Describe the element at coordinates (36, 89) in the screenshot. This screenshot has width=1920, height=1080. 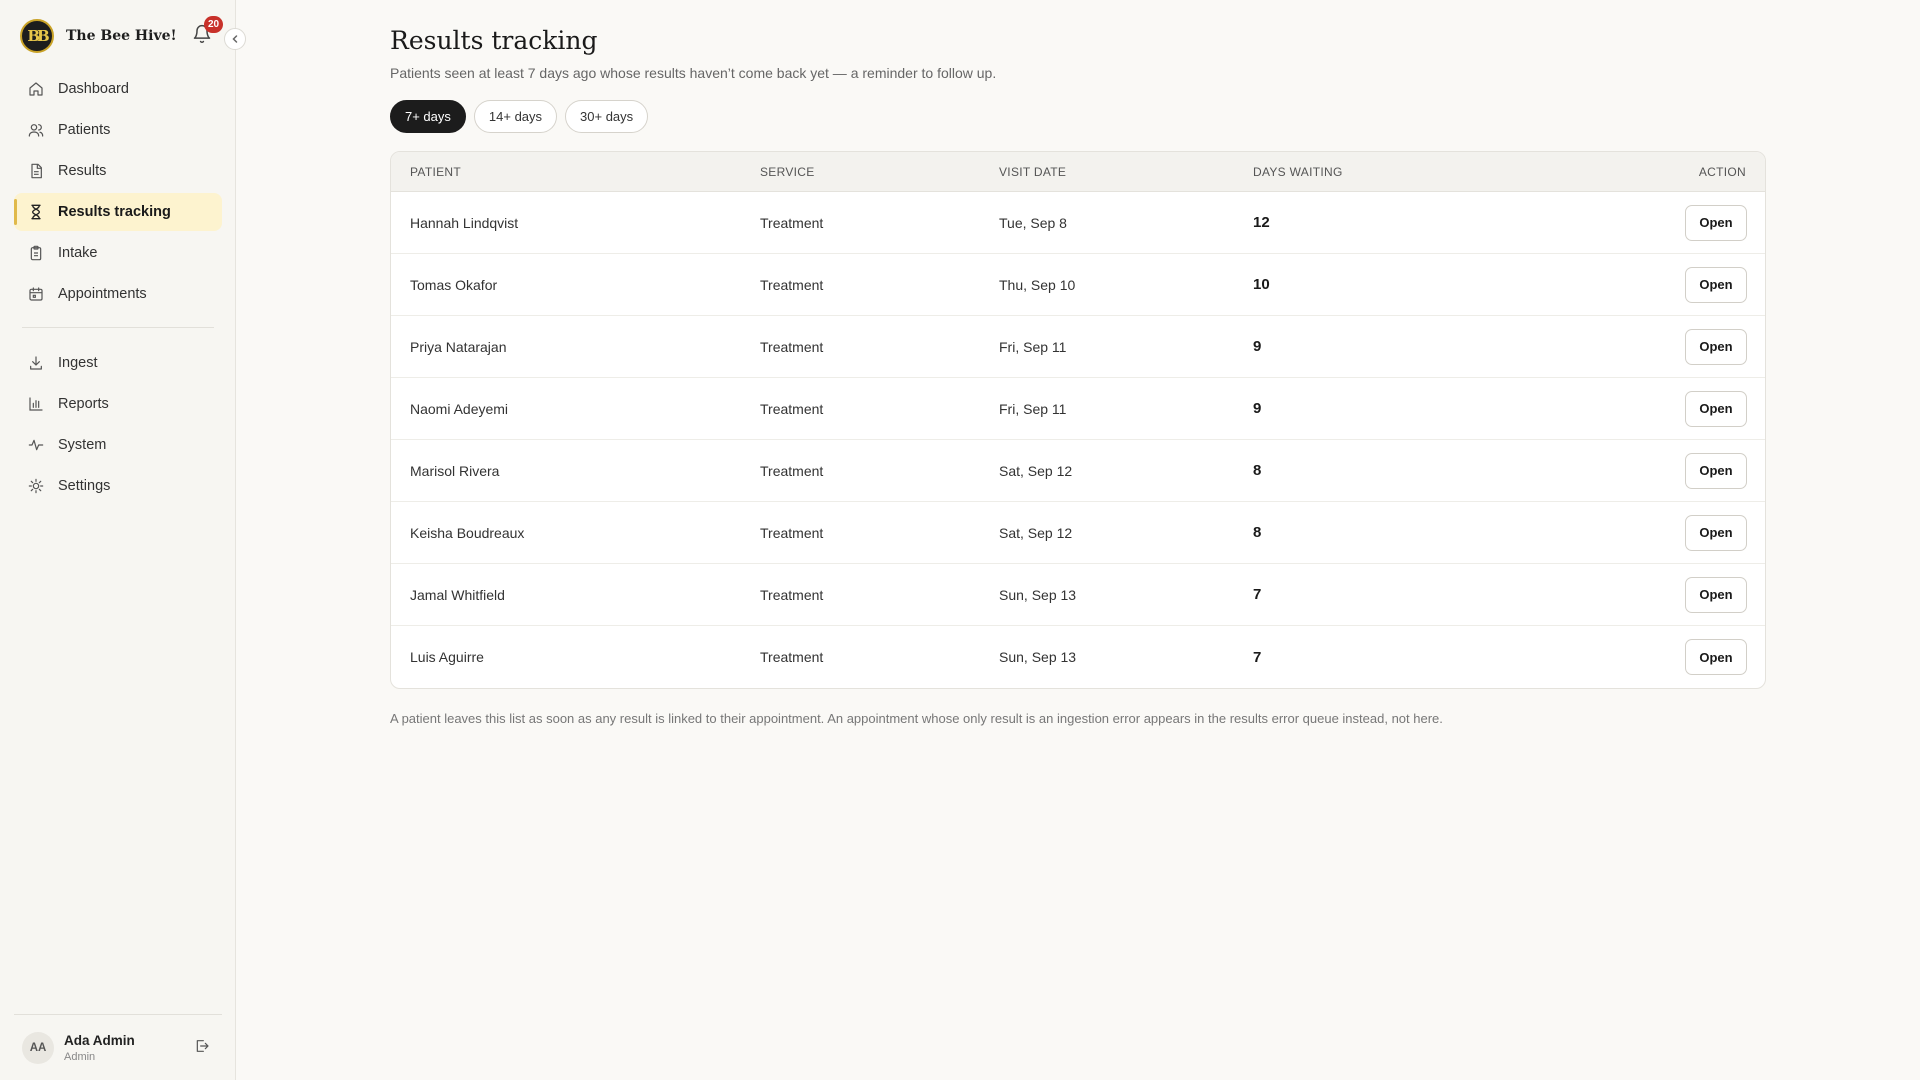
I see `home-icon` at that location.